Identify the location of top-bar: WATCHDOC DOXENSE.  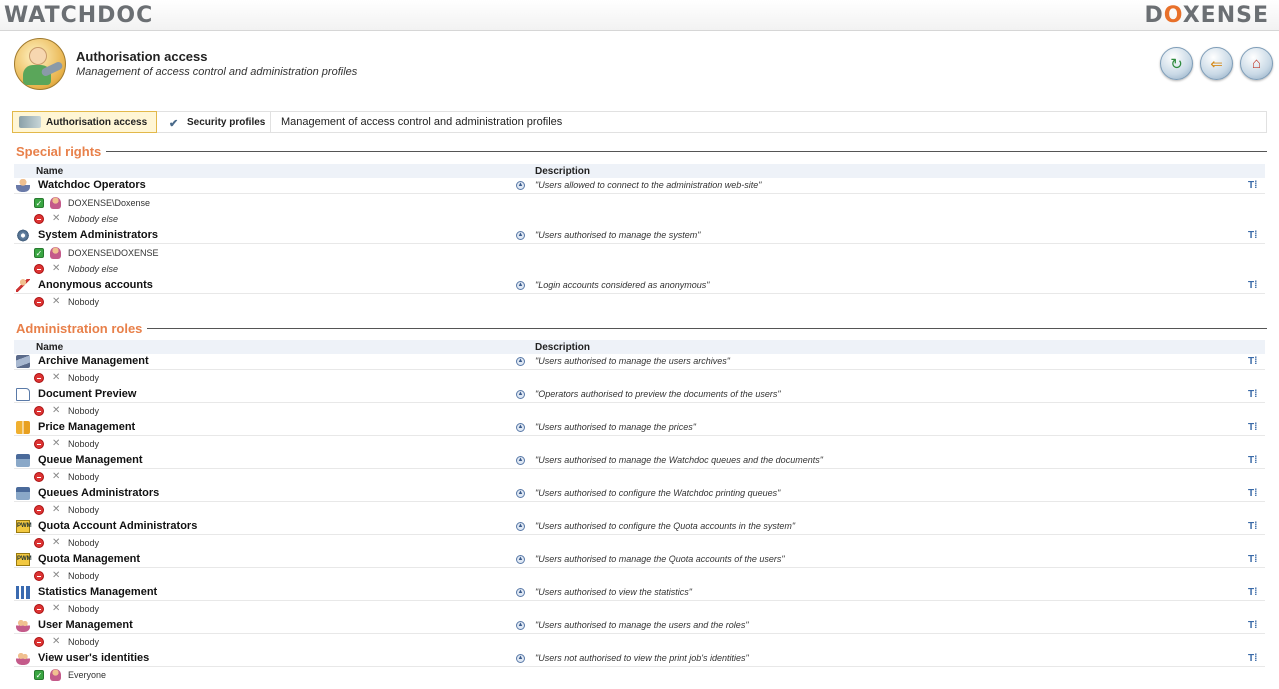
(639, 15).